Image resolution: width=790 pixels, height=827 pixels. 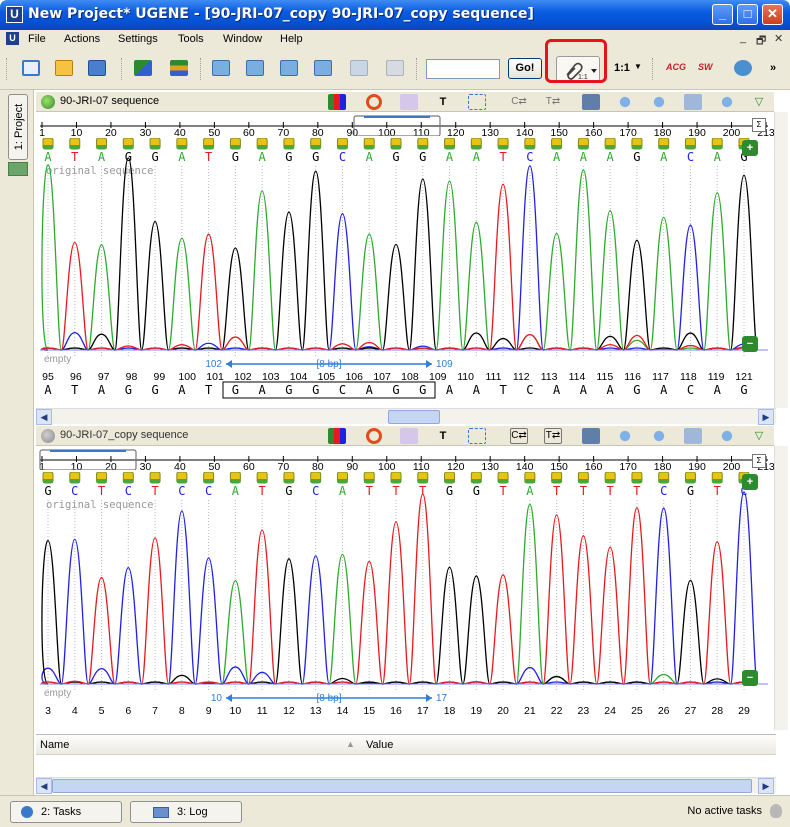 What do you see at coordinates (31, 68) in the screenshot?
I see `new-project-icon` at bounding box center [31, 68].